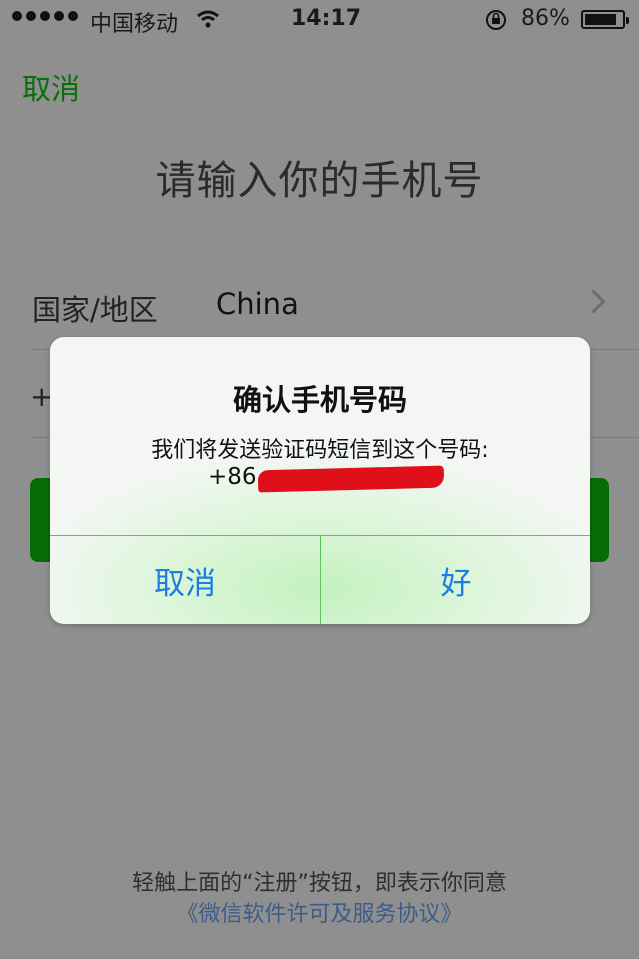 This screenshot has height=959, width=639. I want to click on battery-percent: 86%, so click(545, 18).